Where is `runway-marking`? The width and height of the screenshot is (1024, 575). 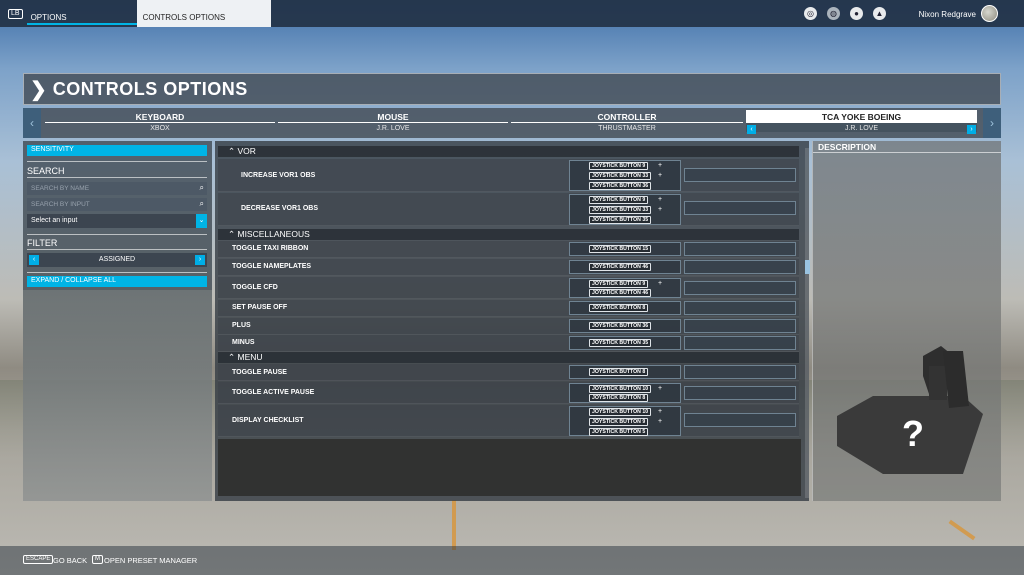 runway-marking is located at coordinates (454, 525).